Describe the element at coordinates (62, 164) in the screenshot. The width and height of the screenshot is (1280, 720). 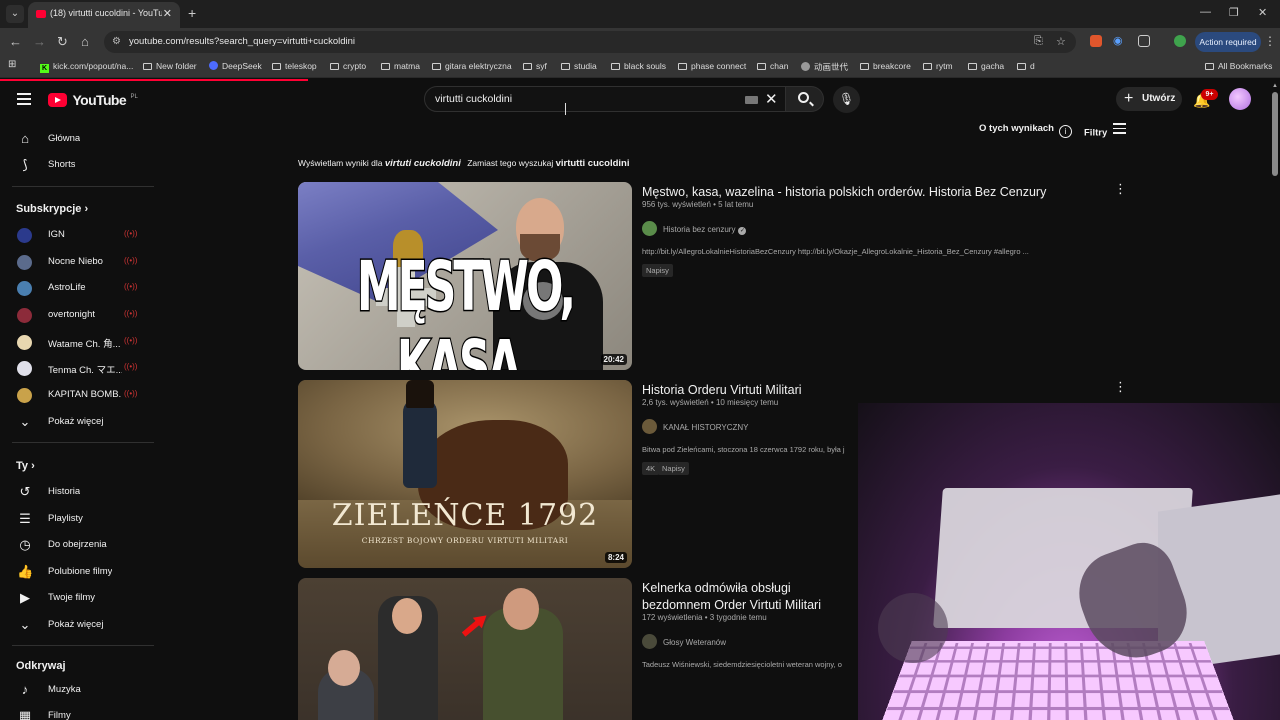
I see `sidebar-item-label: Shorts` at that location.